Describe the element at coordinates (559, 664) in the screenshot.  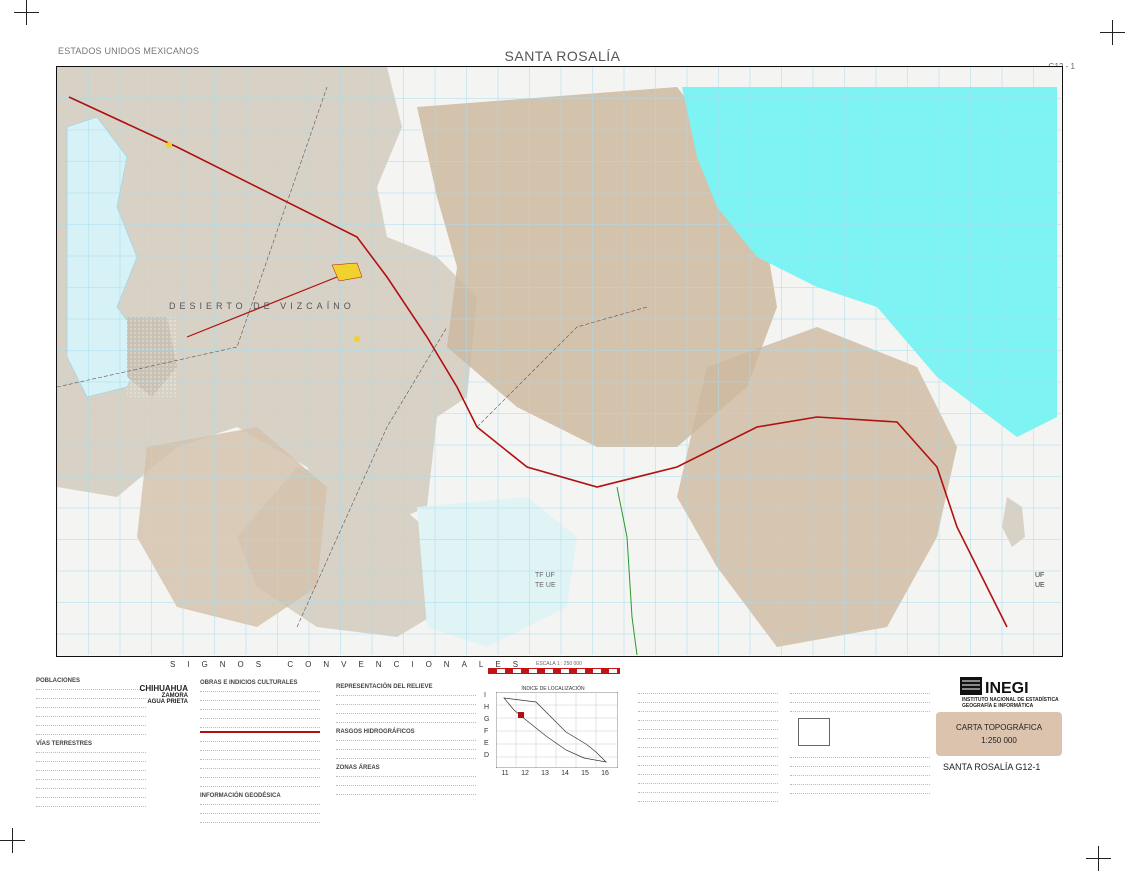
I see `scale-label: ESCALA 1 : 250 000` at that location.